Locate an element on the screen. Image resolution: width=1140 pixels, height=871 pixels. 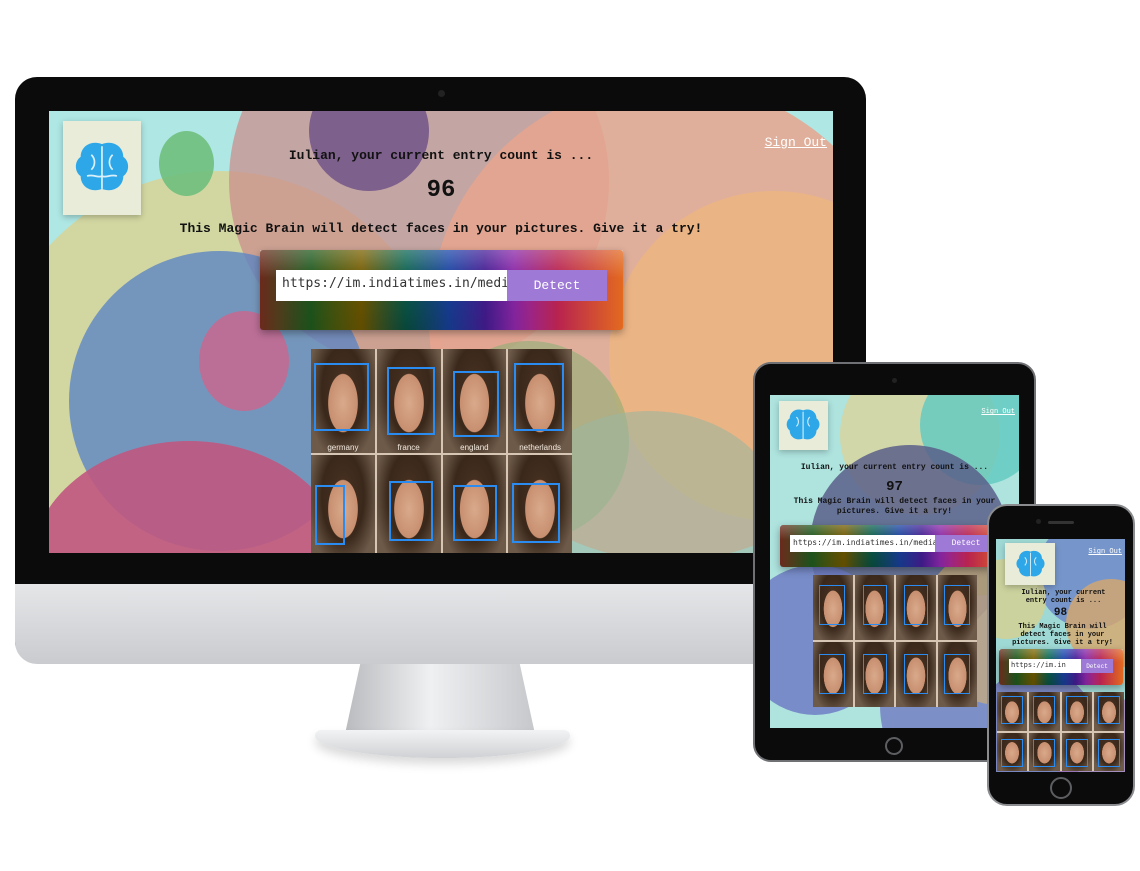
entry-count-value: 97 is located at coordinates (894, 487).